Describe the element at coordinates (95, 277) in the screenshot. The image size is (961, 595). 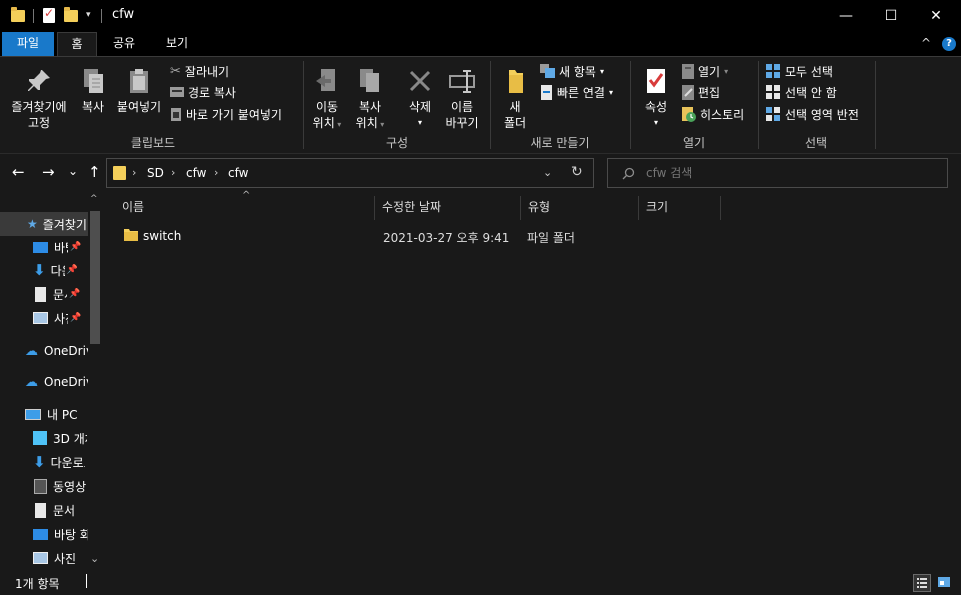
I see `nav-pane-scroll-thumb` at that location.